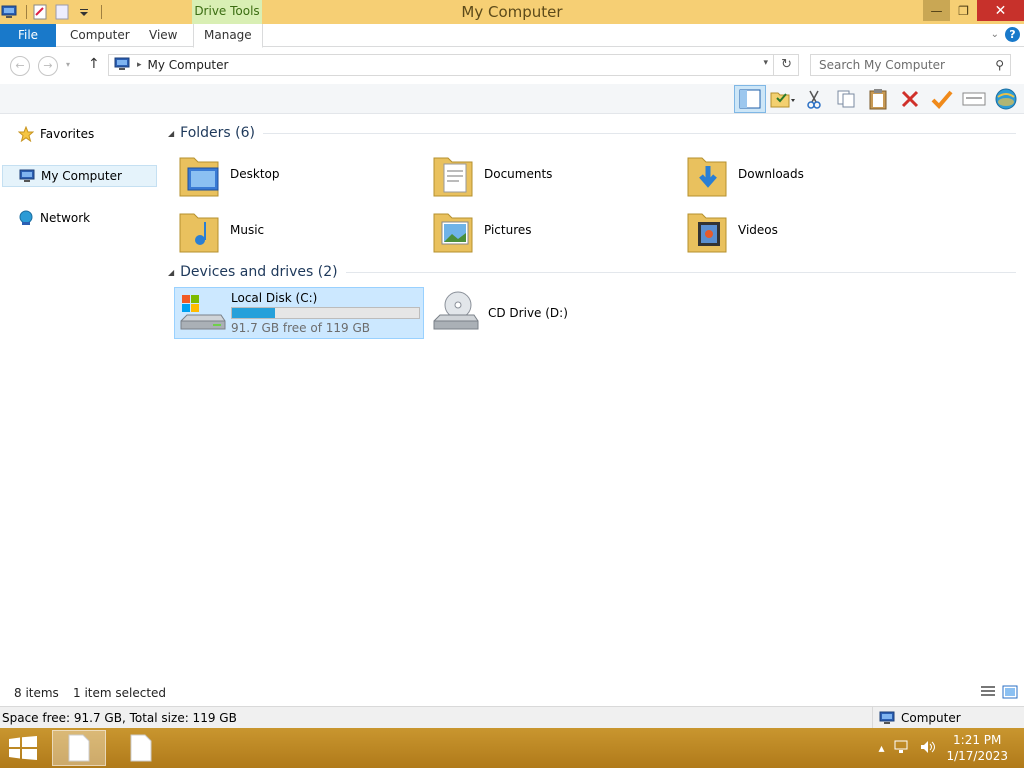 The image size is (1024, 768). What do you see at coordinates (512, 36) in the screenshot?
I see `ribbon-tabs: File Computer View Manage ⌄ ?` at bounding box center [512, 36].